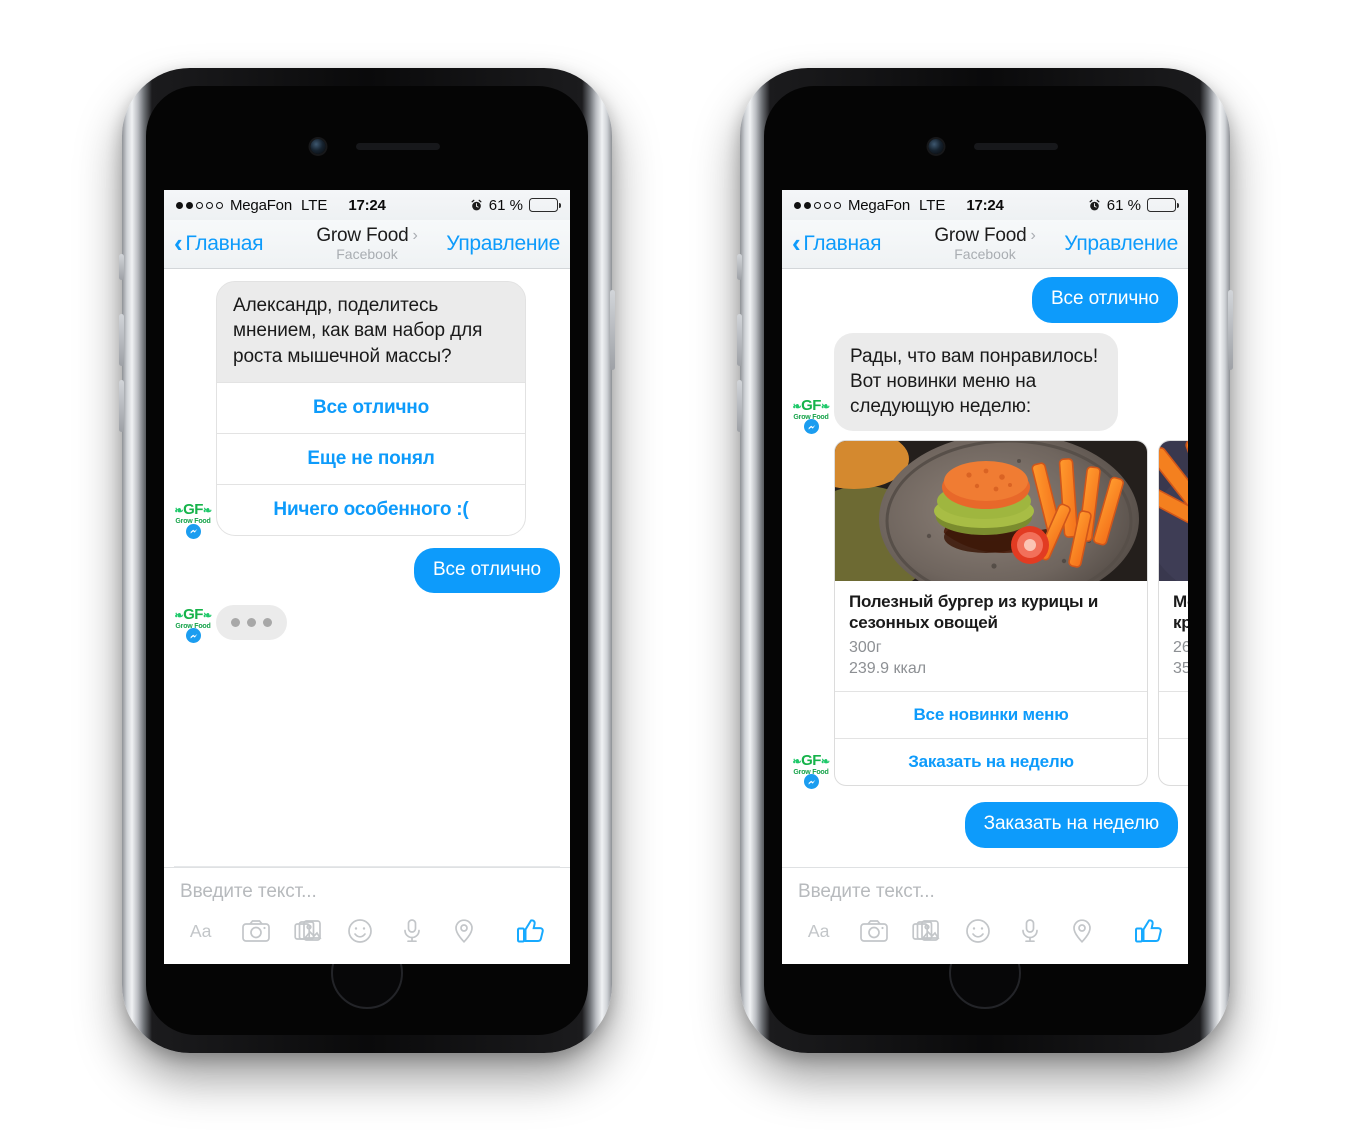  I want to click on menu-card-body: Моркокремо 260г 355.3 к, so click(1173, 636).